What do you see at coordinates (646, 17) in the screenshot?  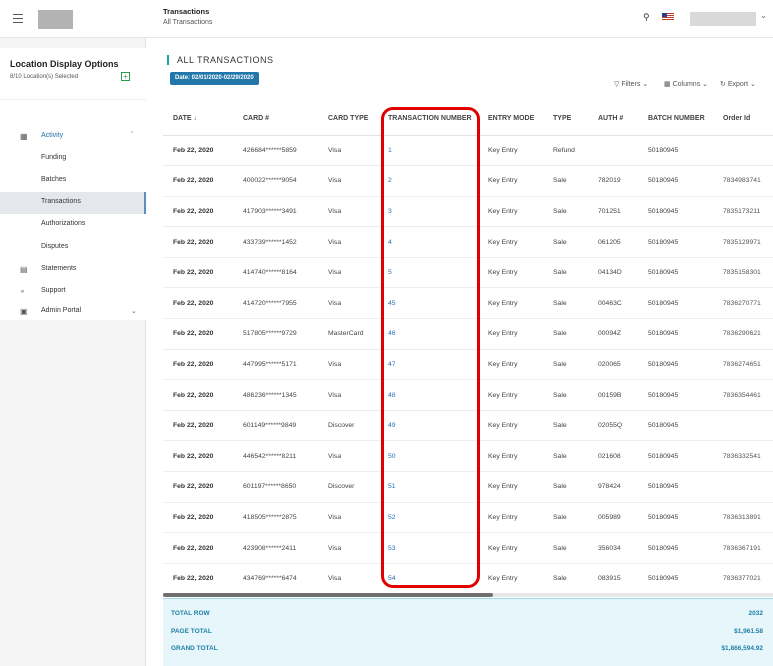 I see `search-icon: ⚲` at bounding box center [646, 17].